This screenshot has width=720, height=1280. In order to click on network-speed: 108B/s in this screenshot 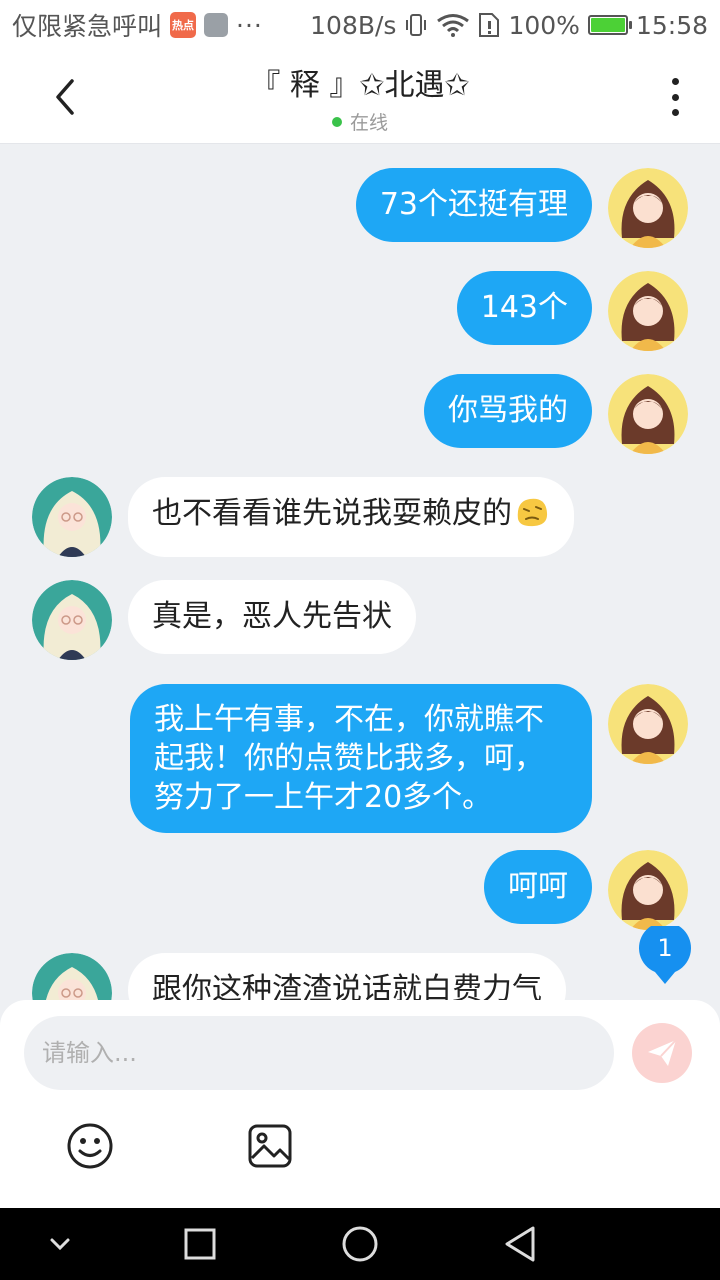, I will do `click(353, 25)`.